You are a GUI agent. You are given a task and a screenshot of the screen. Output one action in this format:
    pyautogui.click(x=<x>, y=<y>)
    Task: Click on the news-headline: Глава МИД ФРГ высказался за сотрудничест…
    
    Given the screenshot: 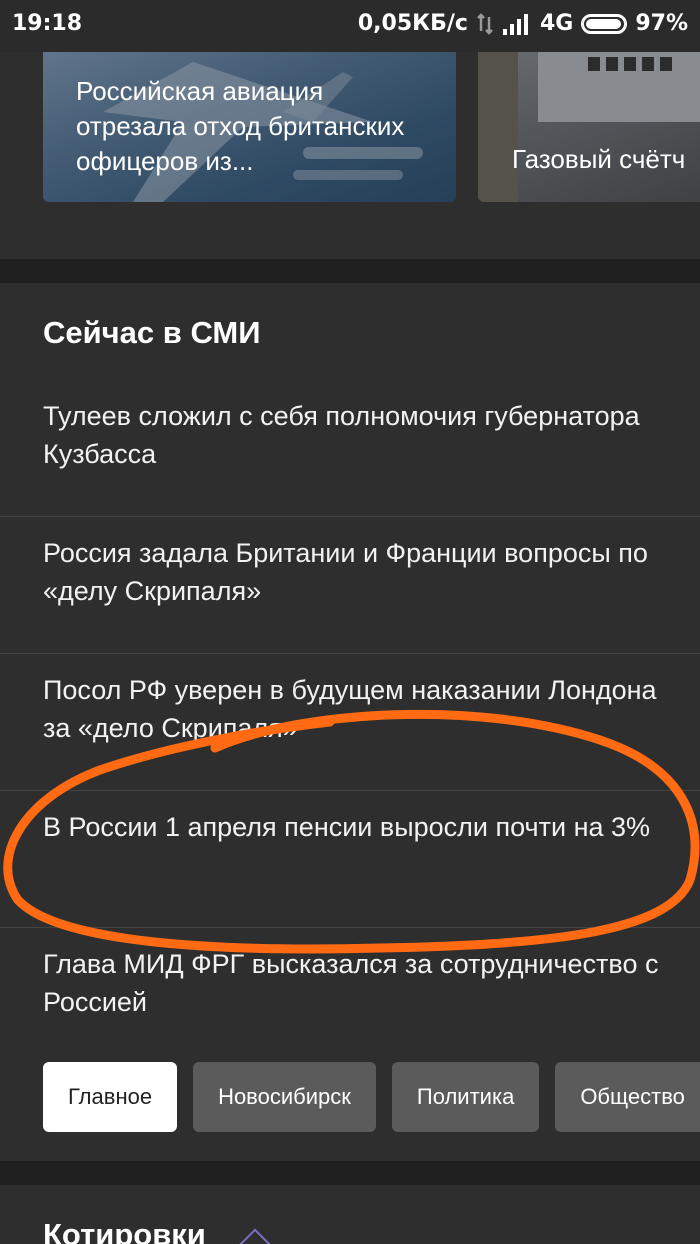 What is the action you would take?
    pyautogui.click(x=351, y=983)
    